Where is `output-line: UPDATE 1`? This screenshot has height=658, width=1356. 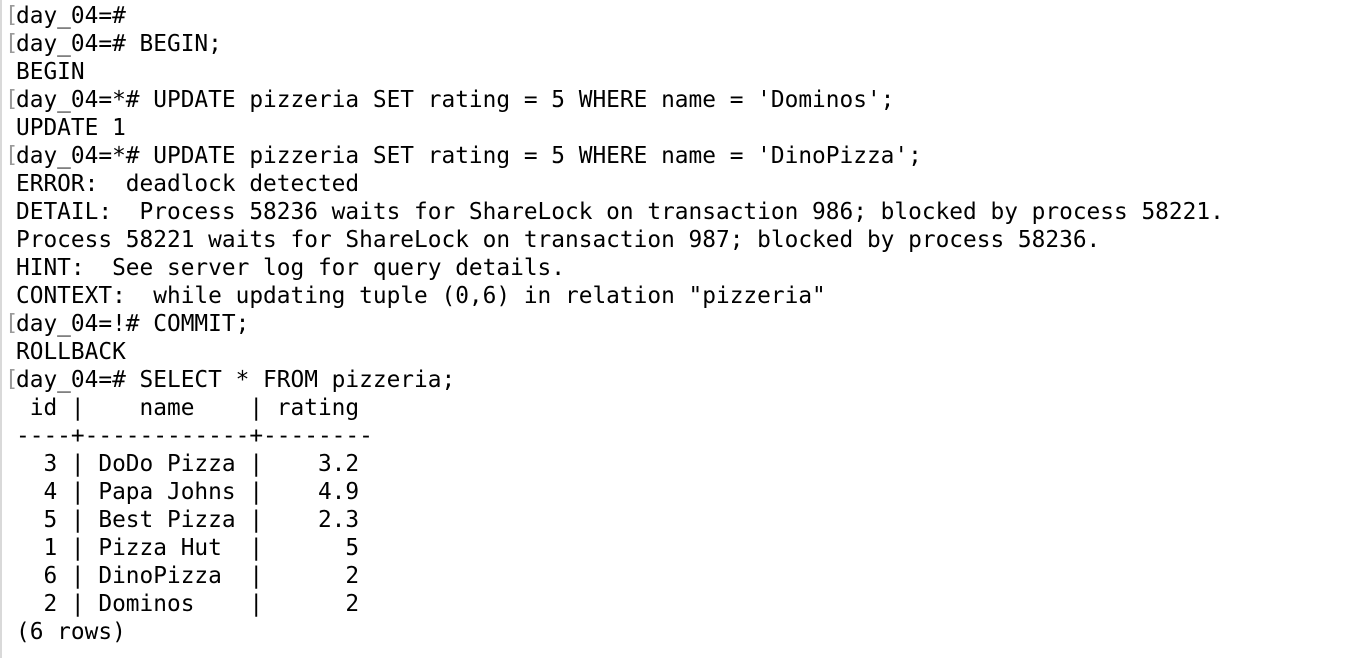 output-line: UPDATE 1 is located at coordinates (71, 128).